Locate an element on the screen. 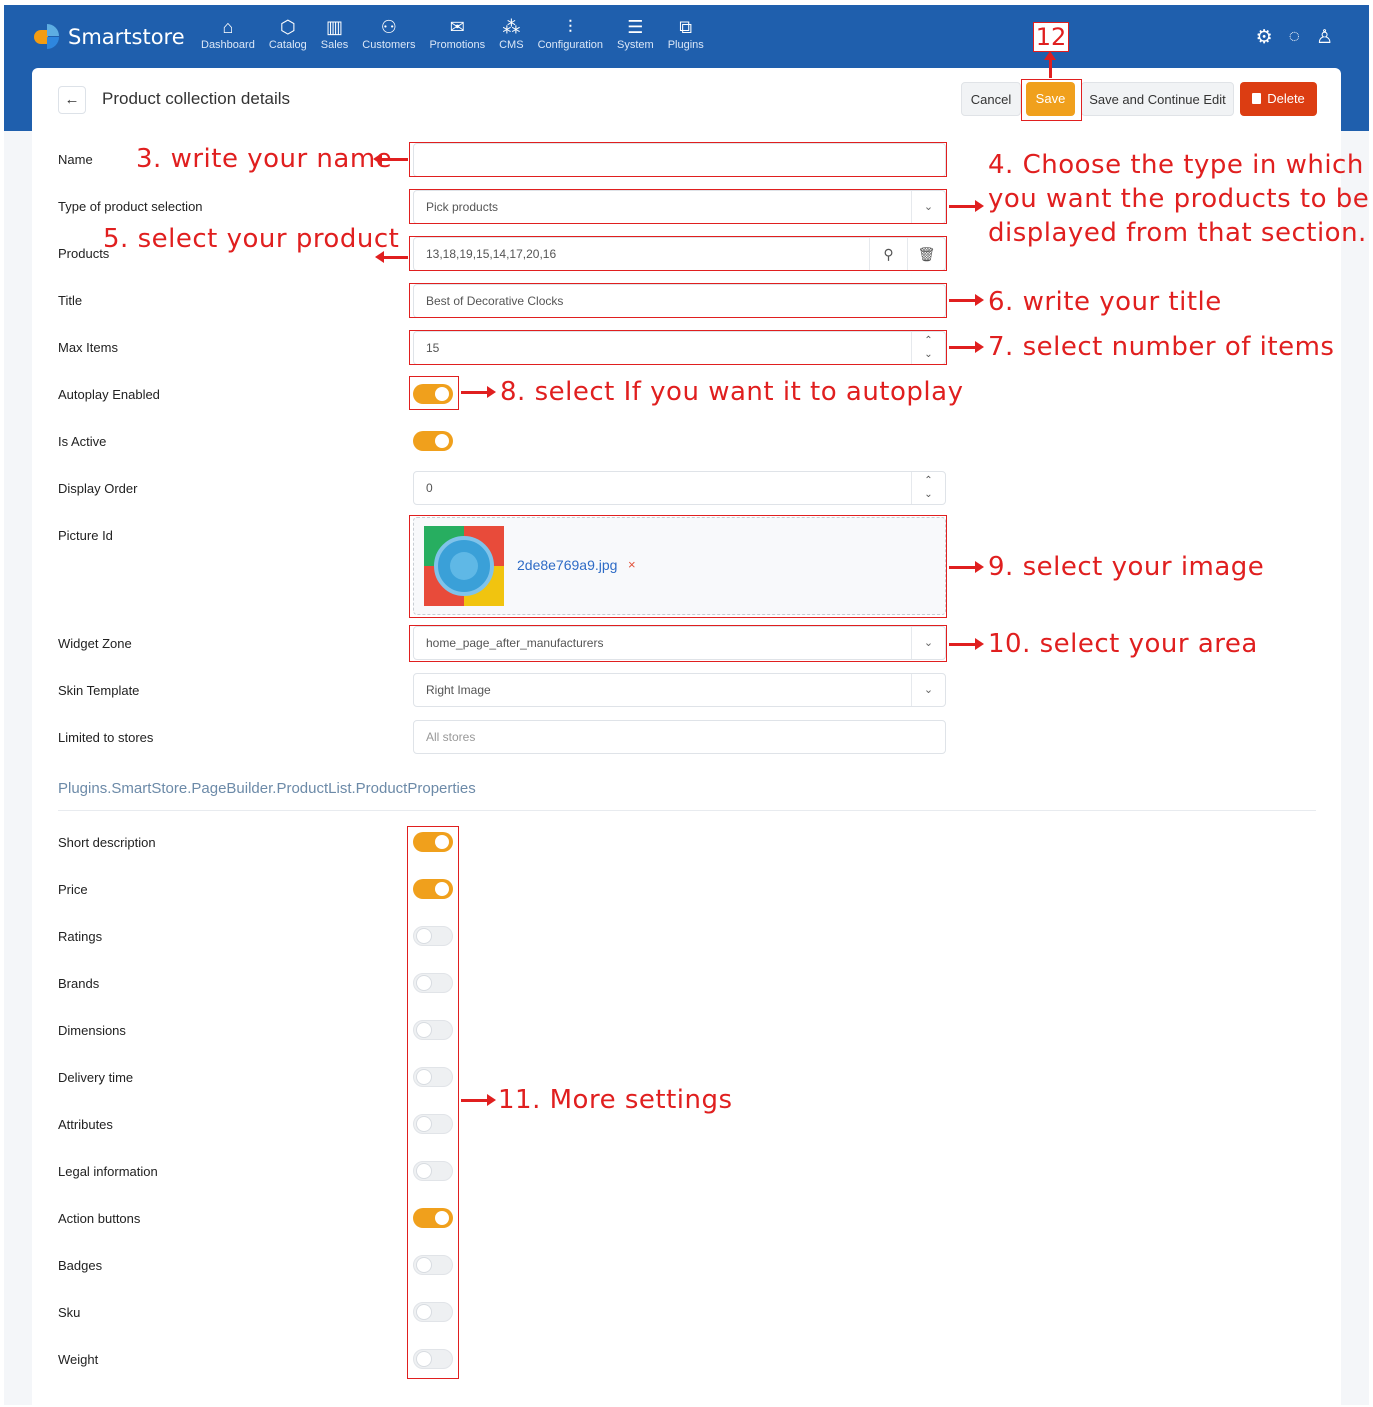 This screenshot has height=1407, width=1373. sliders-icon: ⫶ is located at coordinates (570, 27).